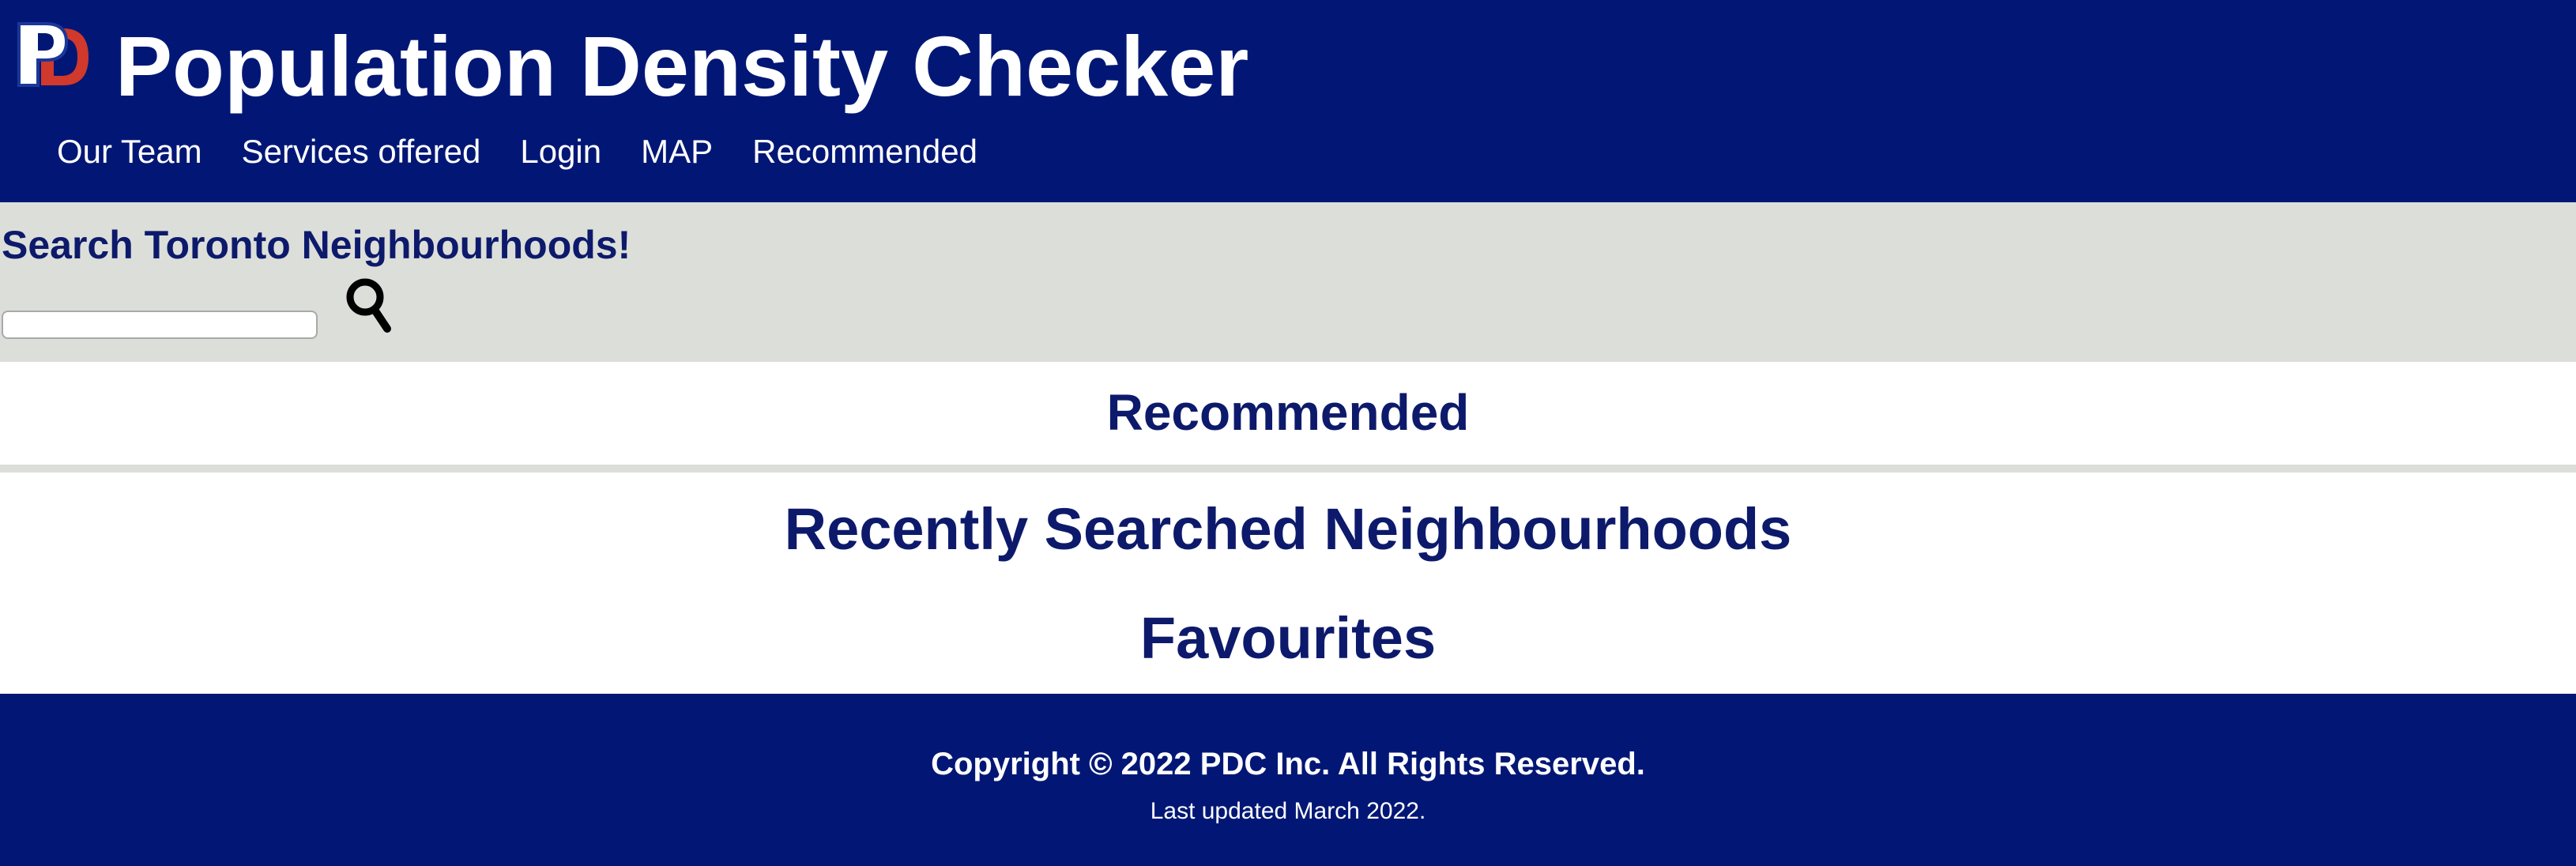 The height and width of the screenshot is (866, 2576). Describe the element at coordinates (160, 325) in the screenshot. I see `search-input` at that location.